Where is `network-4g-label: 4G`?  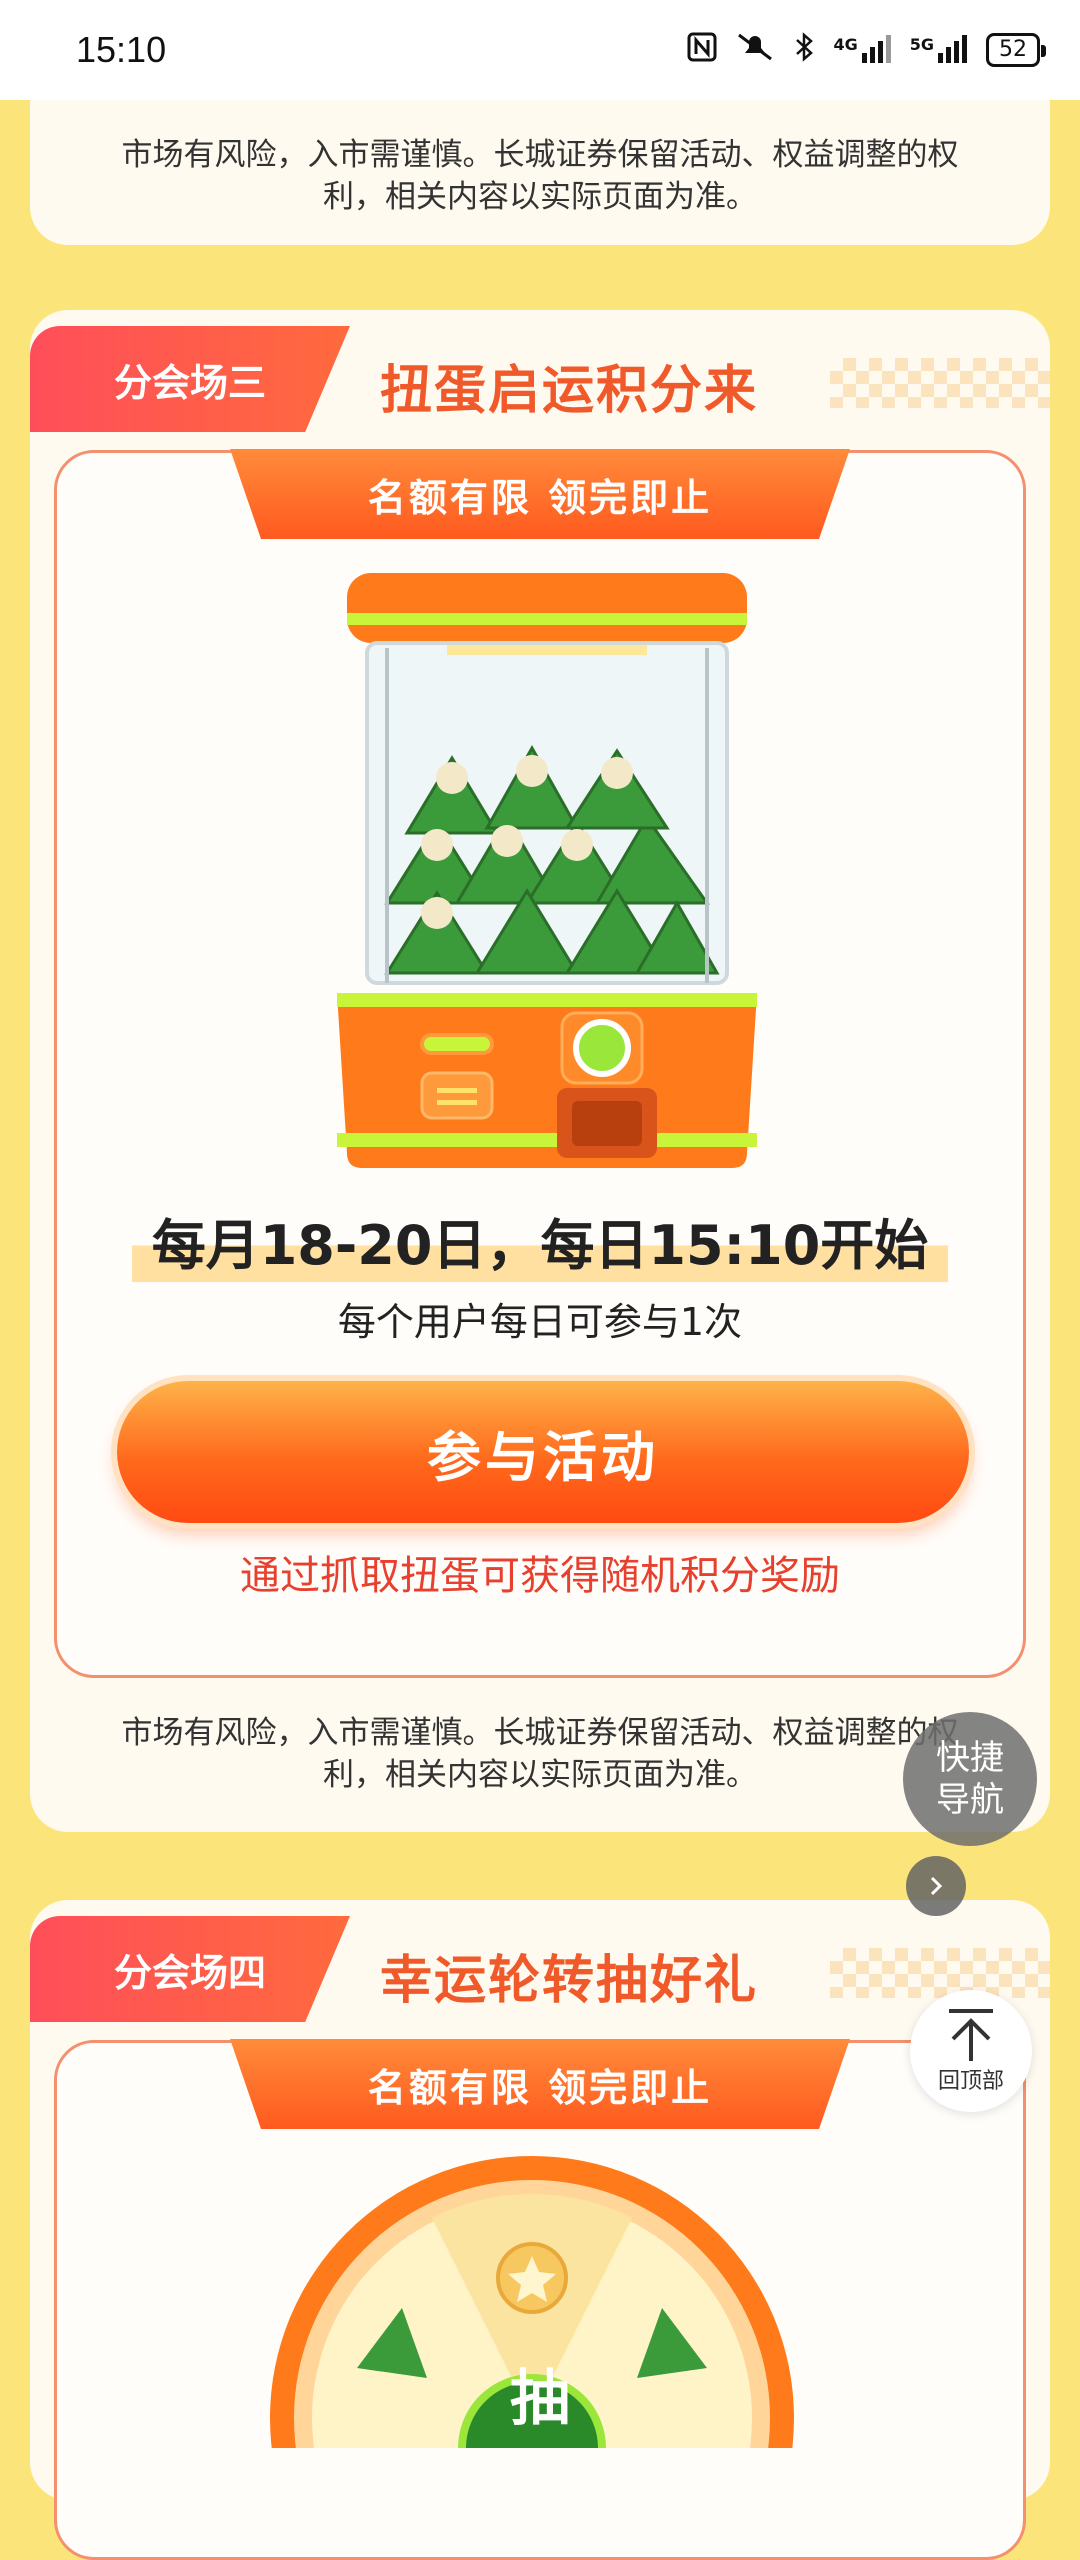
network-4g-label: 4G is located at coordinates (845, 44).